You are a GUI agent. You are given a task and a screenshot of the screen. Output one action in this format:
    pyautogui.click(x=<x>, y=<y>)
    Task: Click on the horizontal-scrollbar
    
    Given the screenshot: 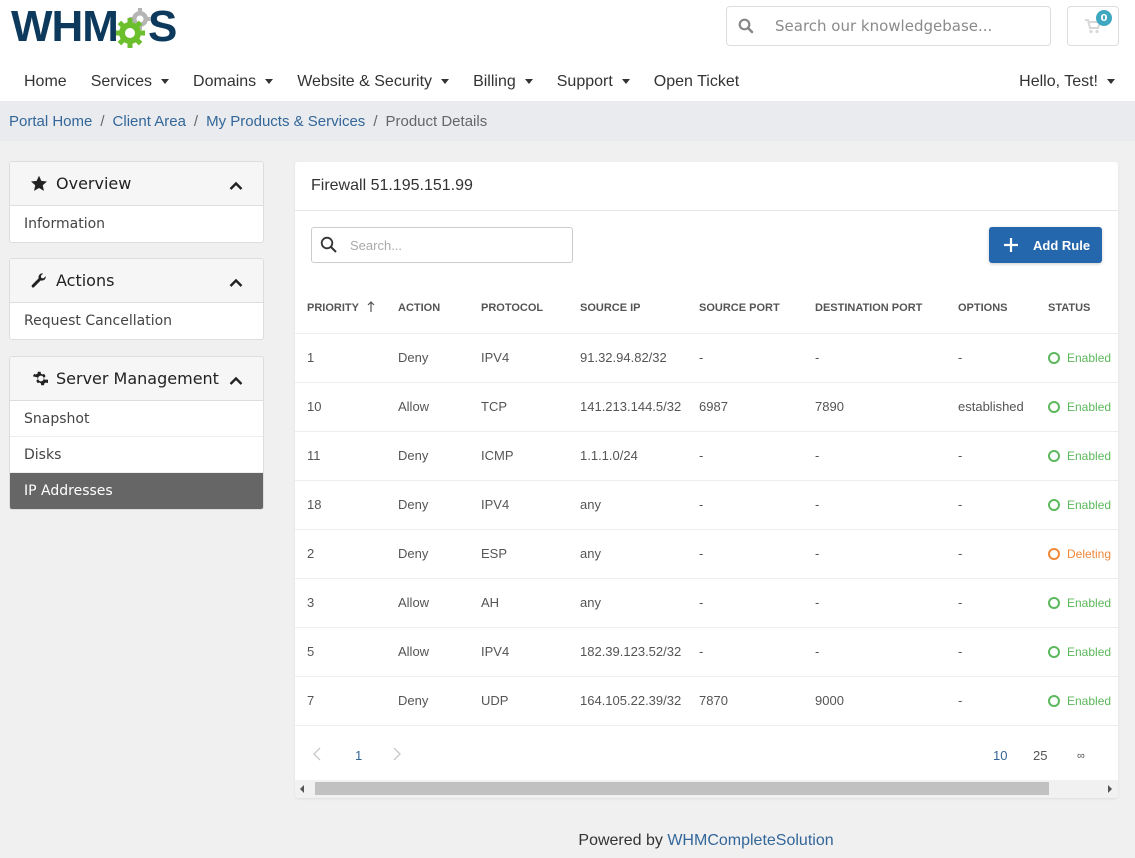 What is the action you would take?
    pyautogui.click(x=706, y=789)
    